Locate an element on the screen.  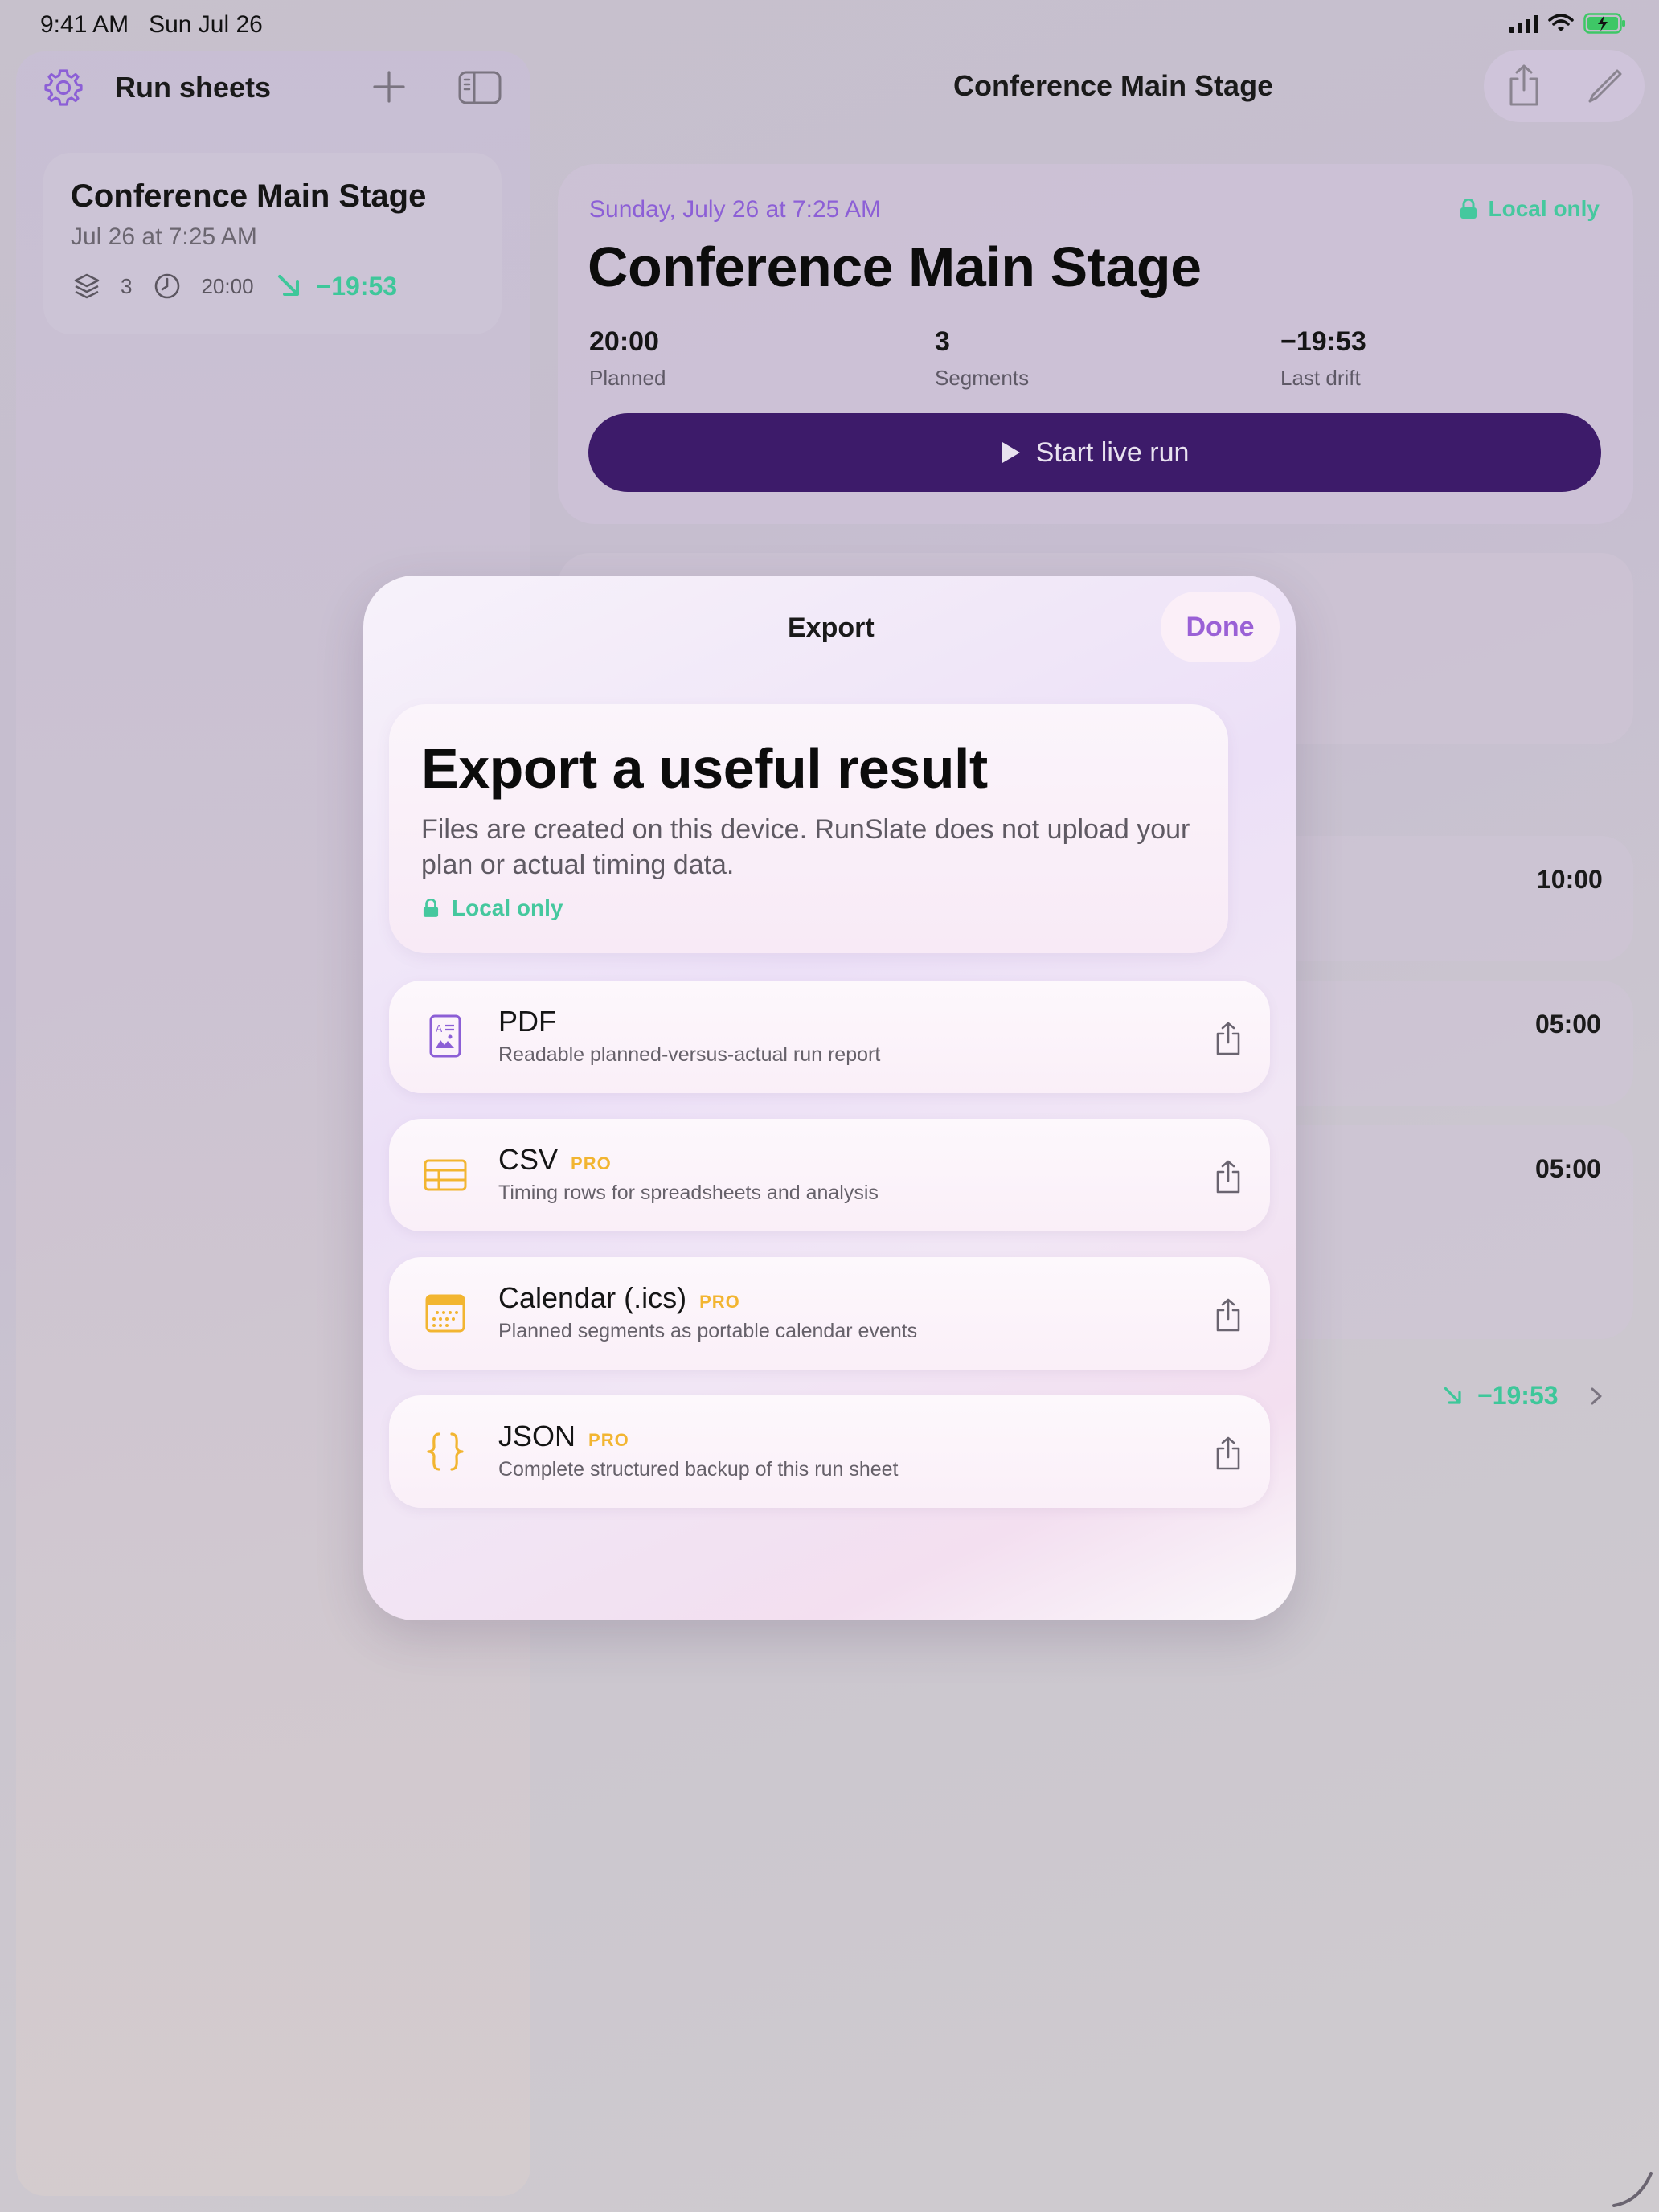
segment-duration: 10:00 is located at coordinates (1570, 879).